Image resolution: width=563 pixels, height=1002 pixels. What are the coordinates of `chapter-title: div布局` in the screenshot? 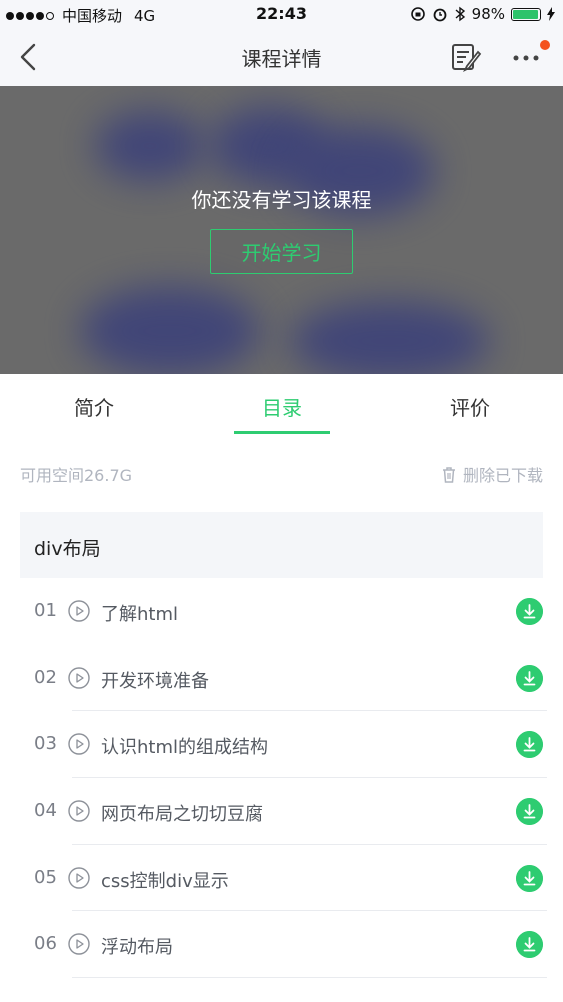 It's located at (67, 549).